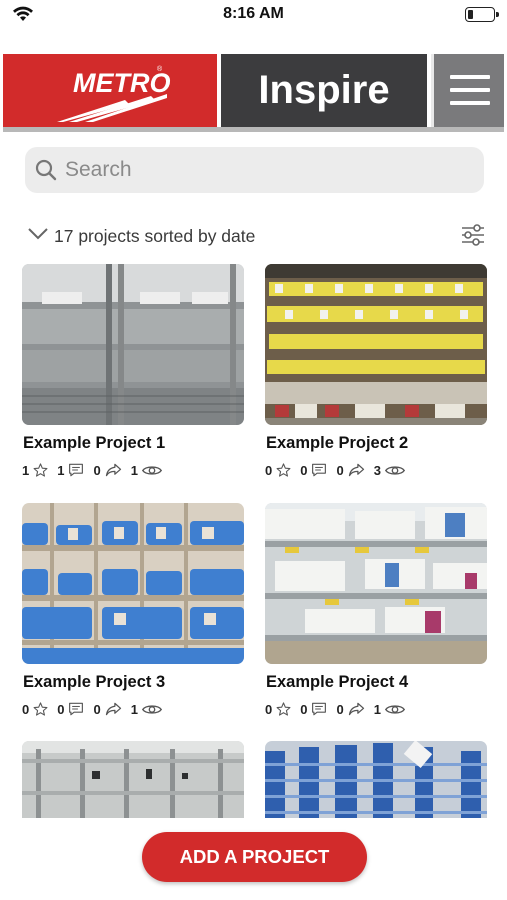 The width and height of the screenshot is (507, 900). Describe the element at coordinates (470, 14) in the screenshot. I see `battery-level` at that location.